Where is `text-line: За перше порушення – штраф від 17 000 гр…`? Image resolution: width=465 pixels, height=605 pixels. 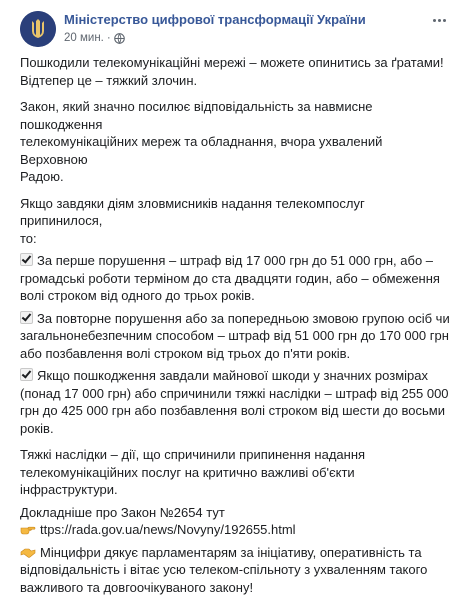
text-line: За перше порушення – штраф від 17 000 гр… is located at coordinates (235, 260).